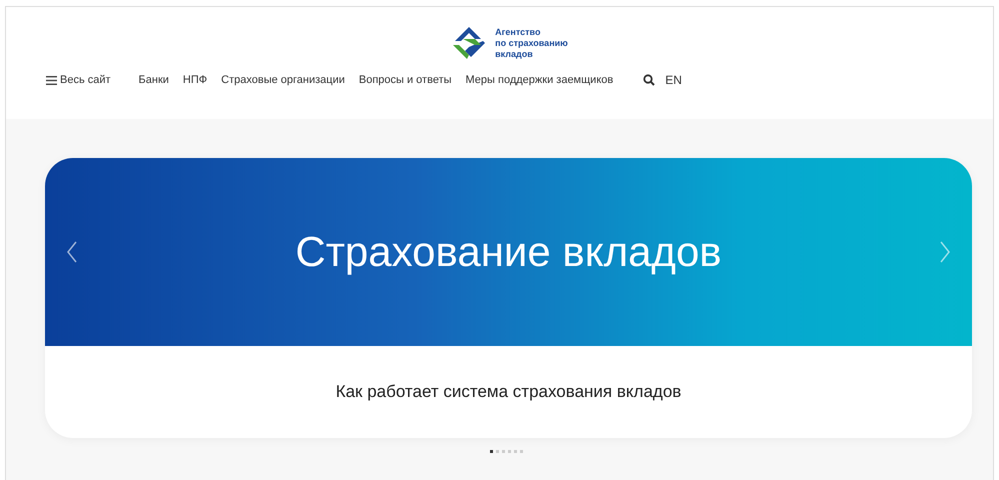 This screenshot has width=999, height=480. Describe the element at coordinates (283, 80) in the screenshot. I see `nav-link: Страховые организации` at that location.